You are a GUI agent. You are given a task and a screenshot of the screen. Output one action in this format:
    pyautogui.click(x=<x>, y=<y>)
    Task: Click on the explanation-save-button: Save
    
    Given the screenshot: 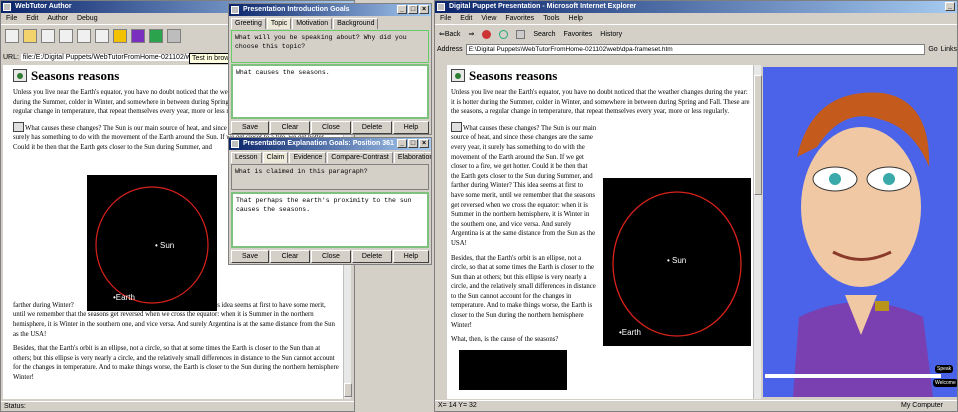 What is the action you would take?
    pyautogui.click(x=250, y=256)
    